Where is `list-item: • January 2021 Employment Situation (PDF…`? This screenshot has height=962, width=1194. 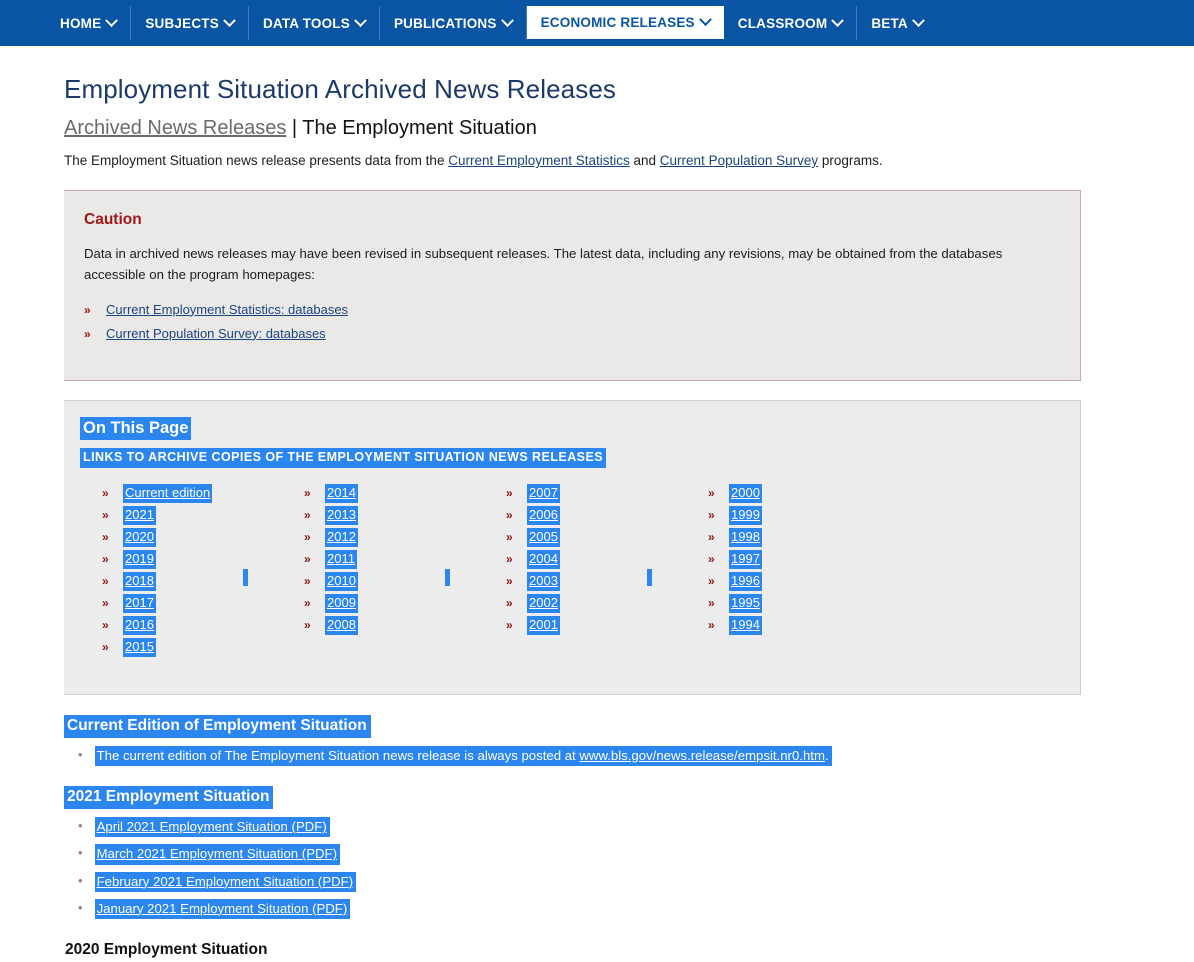
list-item: • January 2021 Employment Situation (PDF… is located at coordinates (604, 908).